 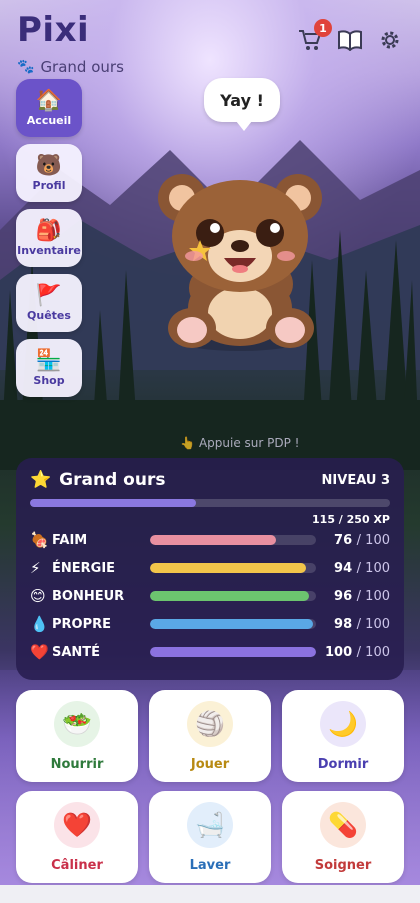 I want to click on nav-item-inventaire: 🎒 Inventaire, so click(x=49, y=238).